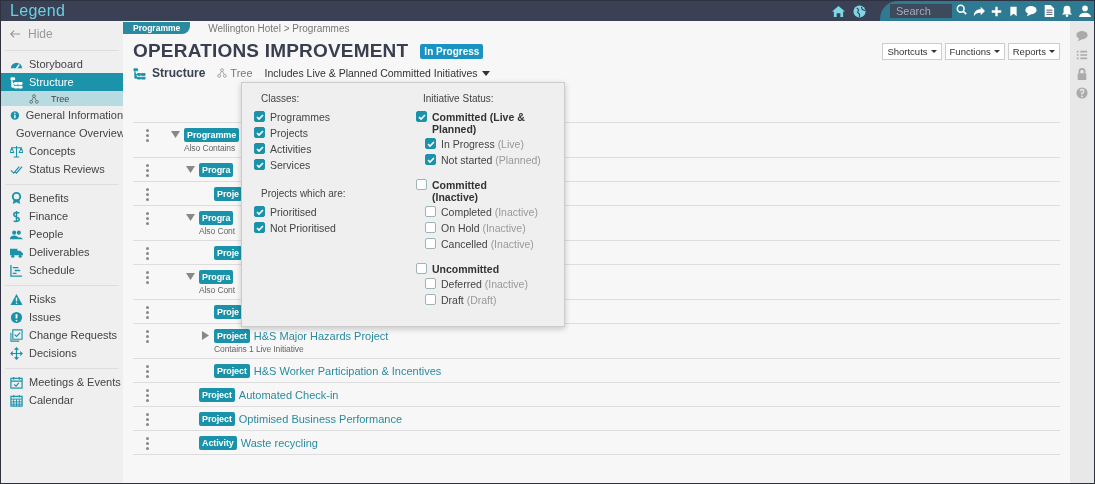 The height and width of the screenshot is (484, 1095). I want to click on checkbox-label: Not started (Planned), so click(491, 160).